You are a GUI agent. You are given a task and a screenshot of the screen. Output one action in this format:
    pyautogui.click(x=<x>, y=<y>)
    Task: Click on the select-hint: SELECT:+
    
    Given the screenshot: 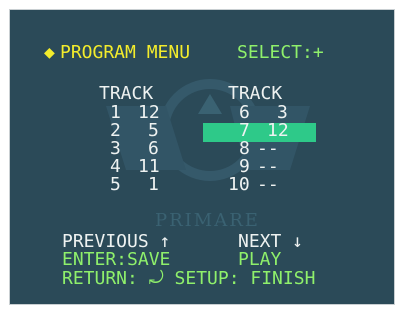 What is the action you would take?
    pyautogui.click(x=280, y=52)
    